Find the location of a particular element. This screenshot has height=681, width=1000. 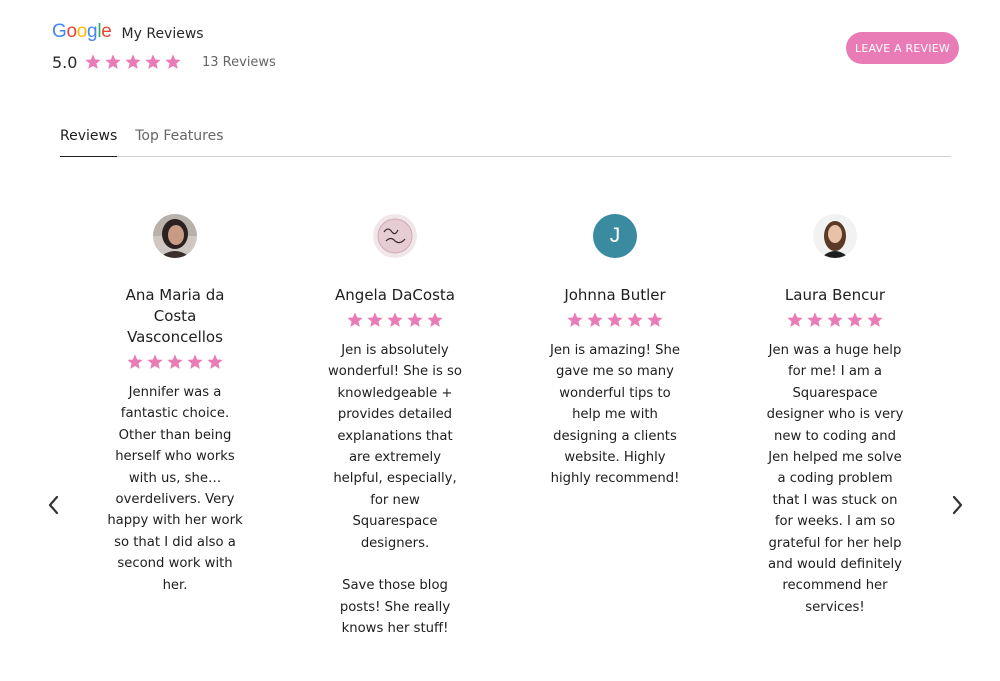

carousel-prev-button is located at coordinates (54, 505).